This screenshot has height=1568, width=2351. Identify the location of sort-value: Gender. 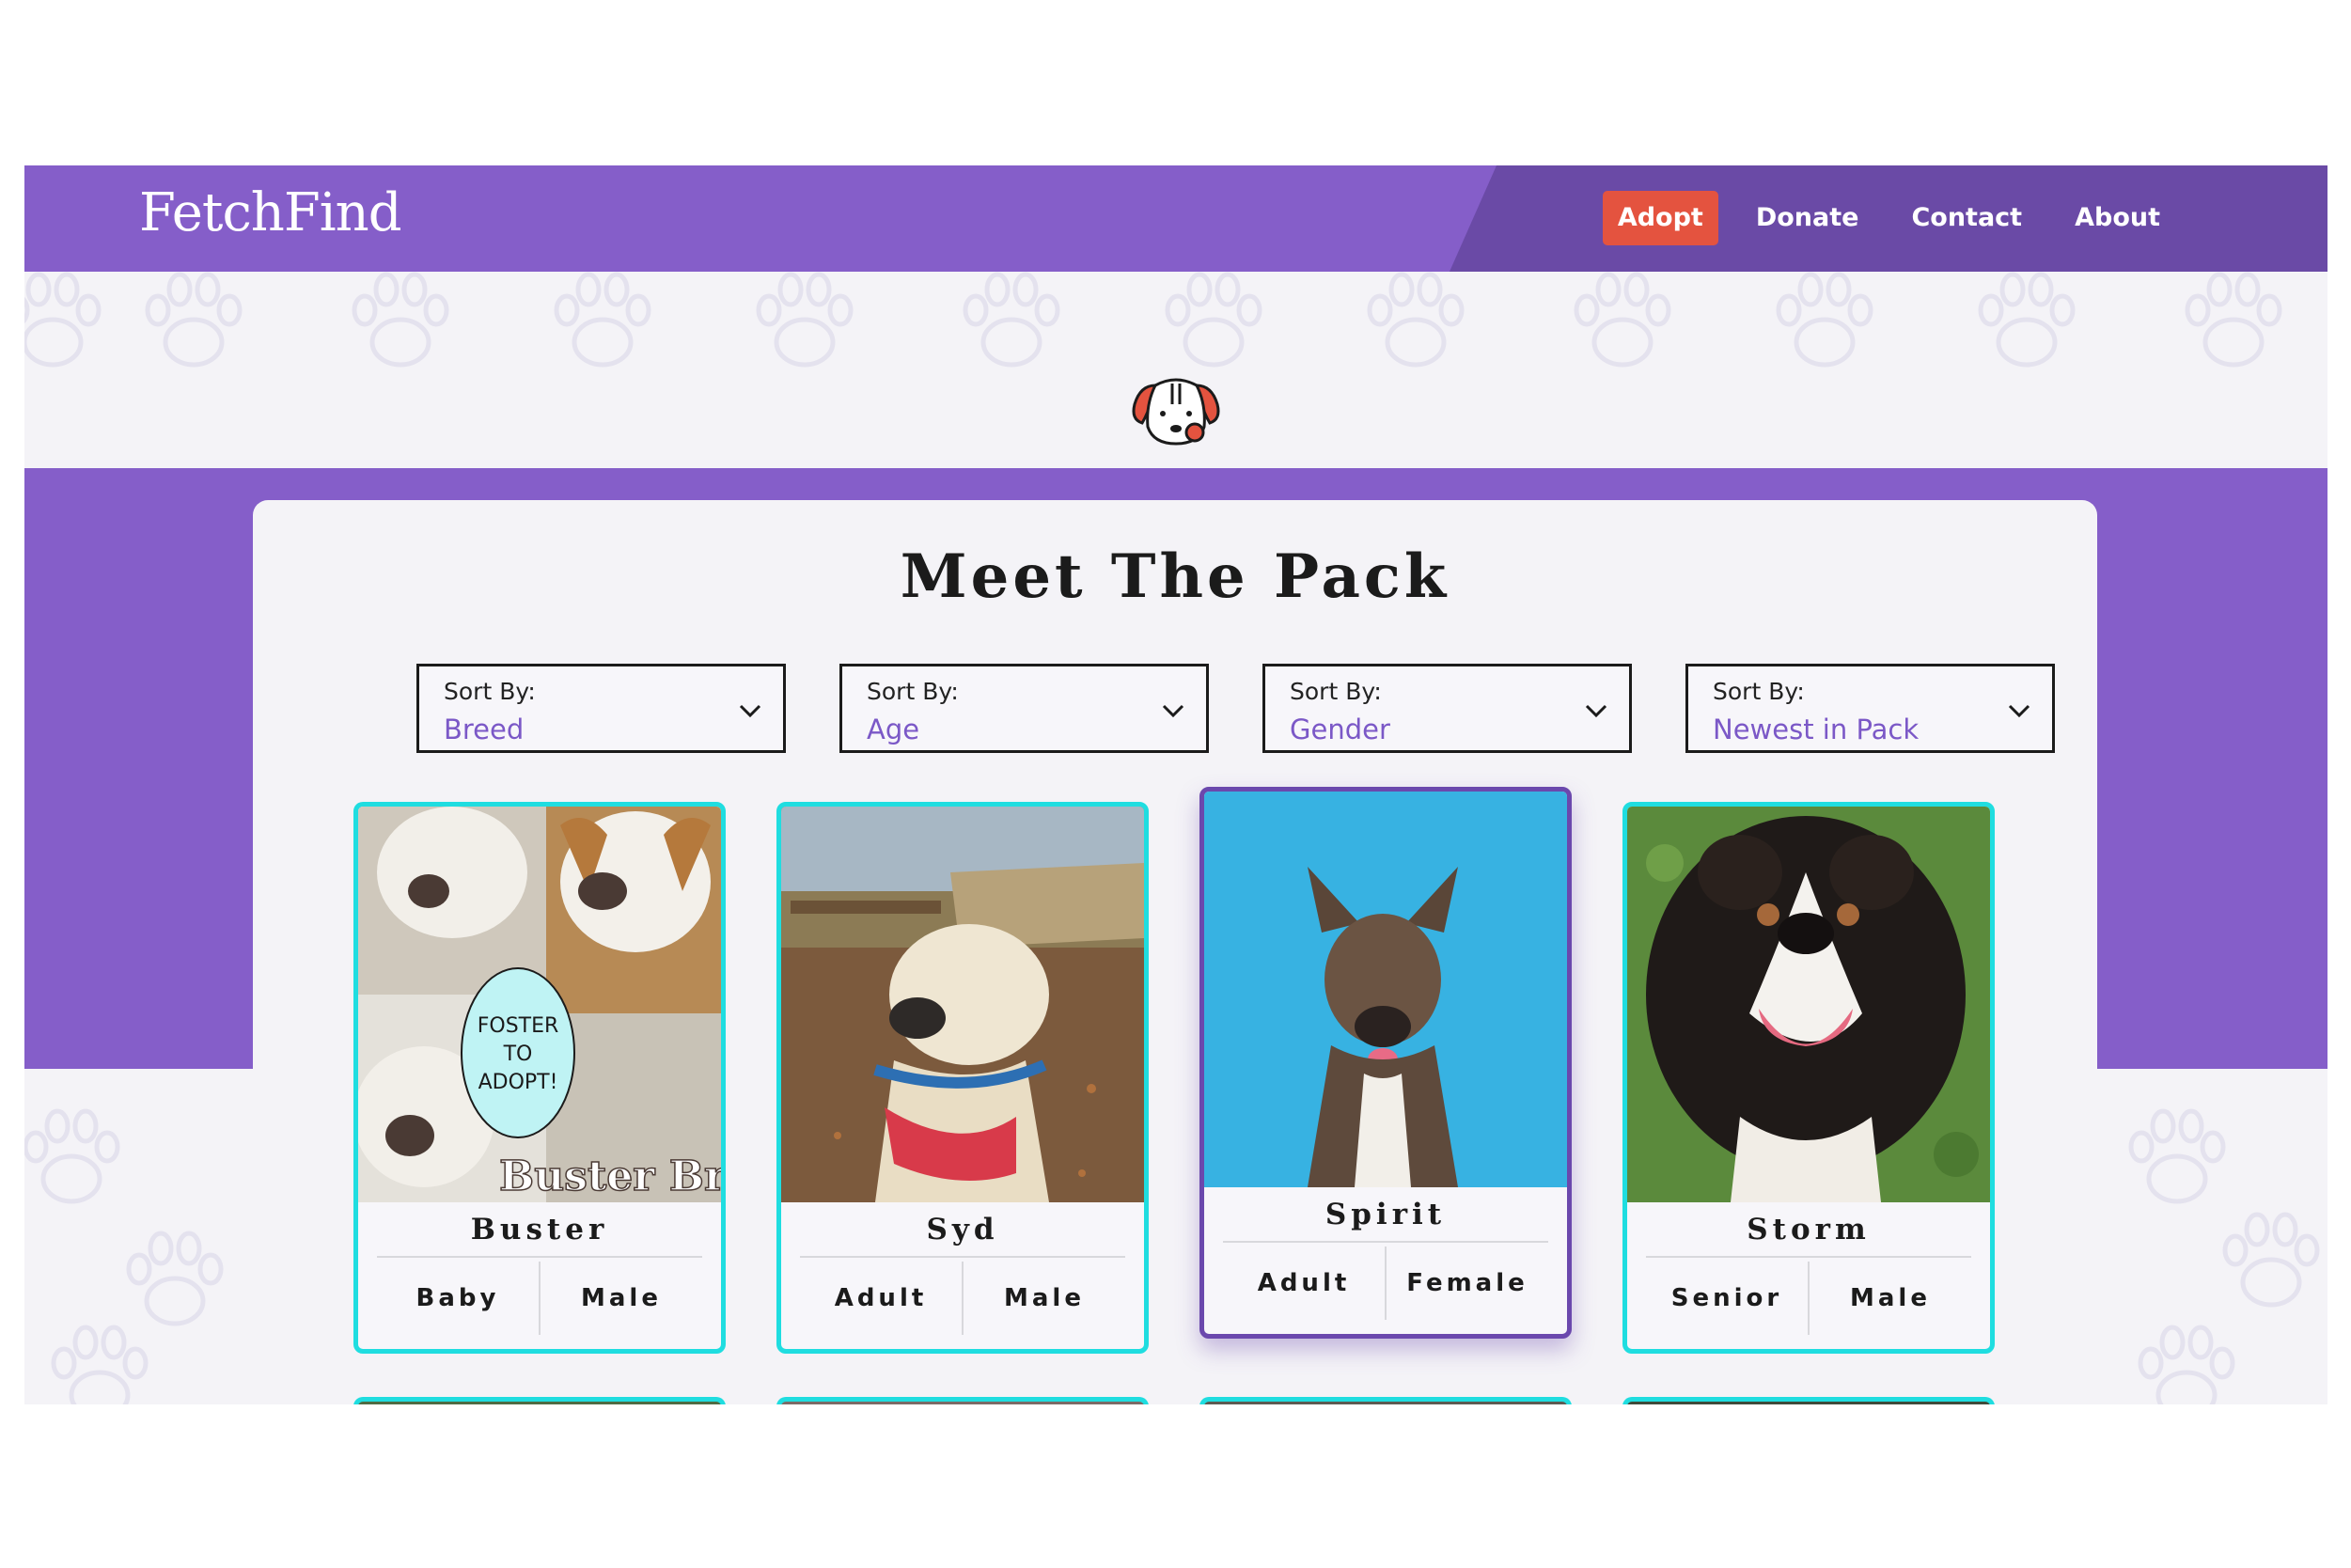
(1340, 729).